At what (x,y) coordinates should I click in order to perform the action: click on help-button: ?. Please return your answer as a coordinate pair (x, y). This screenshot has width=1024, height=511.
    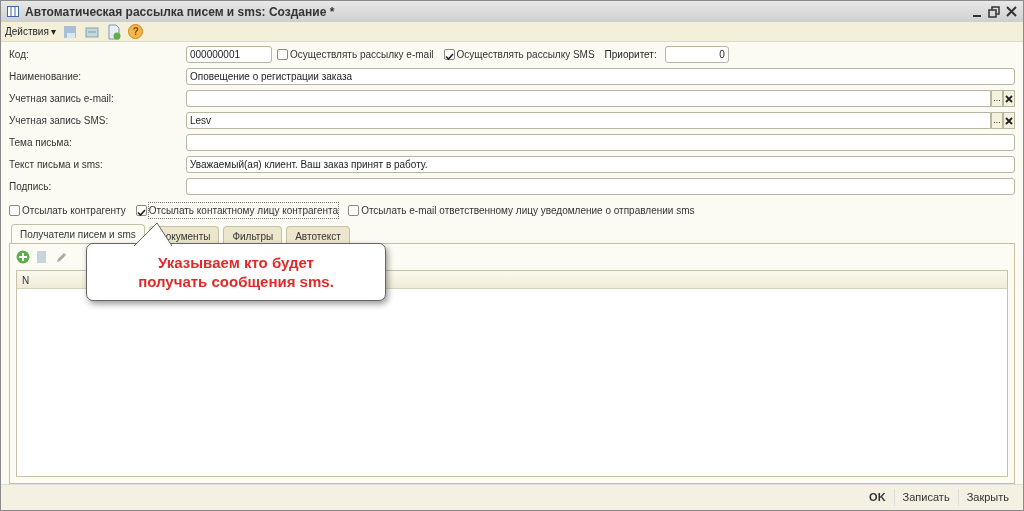
    Looking at the image, I should click on (136, 31).